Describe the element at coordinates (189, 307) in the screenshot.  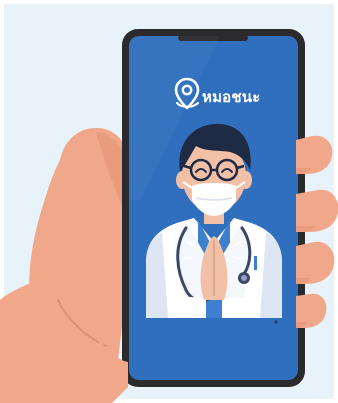
I see `wai-sleeve-left` at that location.